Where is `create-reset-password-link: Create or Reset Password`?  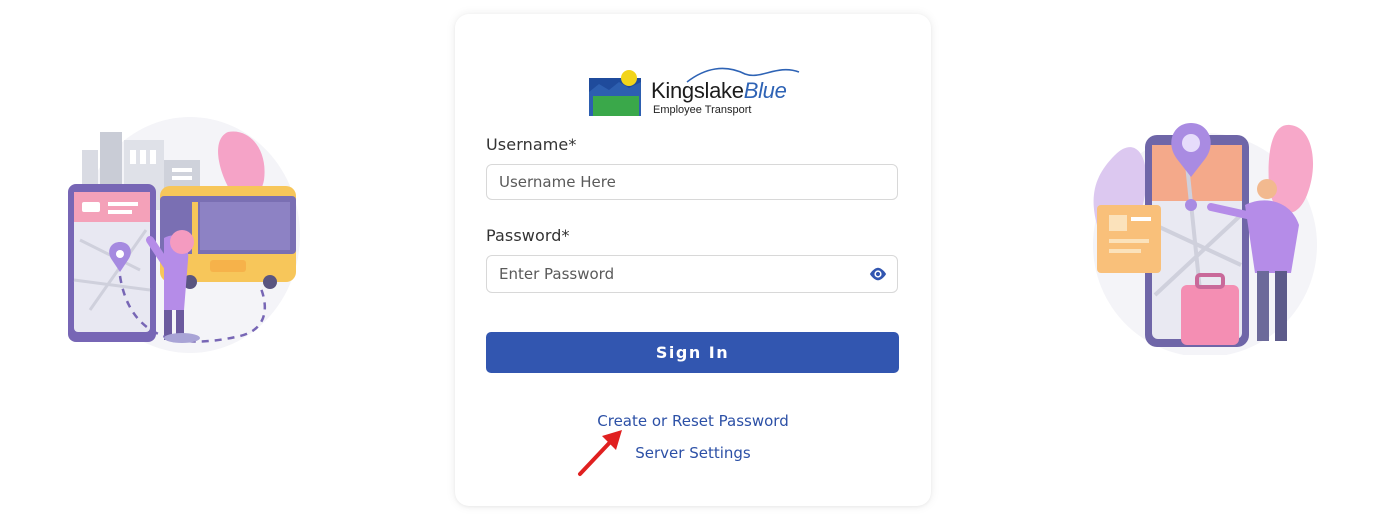 create-reset-password-link: Create or Reset Password is located at coordinates (693, 421).